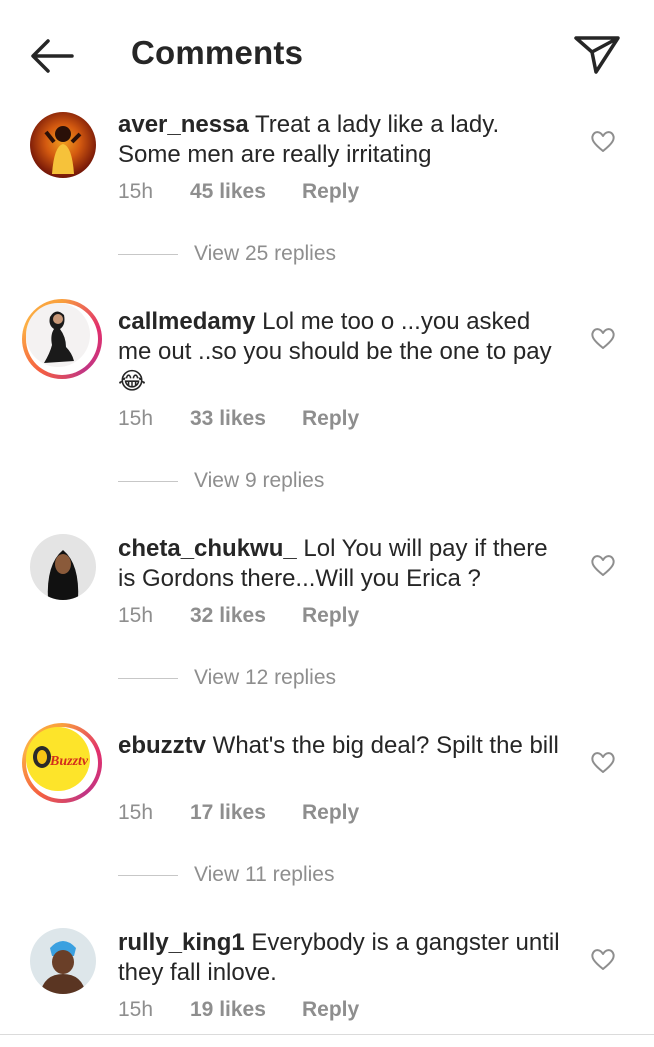 Image resolution: width=654 pixels, height=1047 pixels. I want to click on back-arrow-icon, so click(52, 56).